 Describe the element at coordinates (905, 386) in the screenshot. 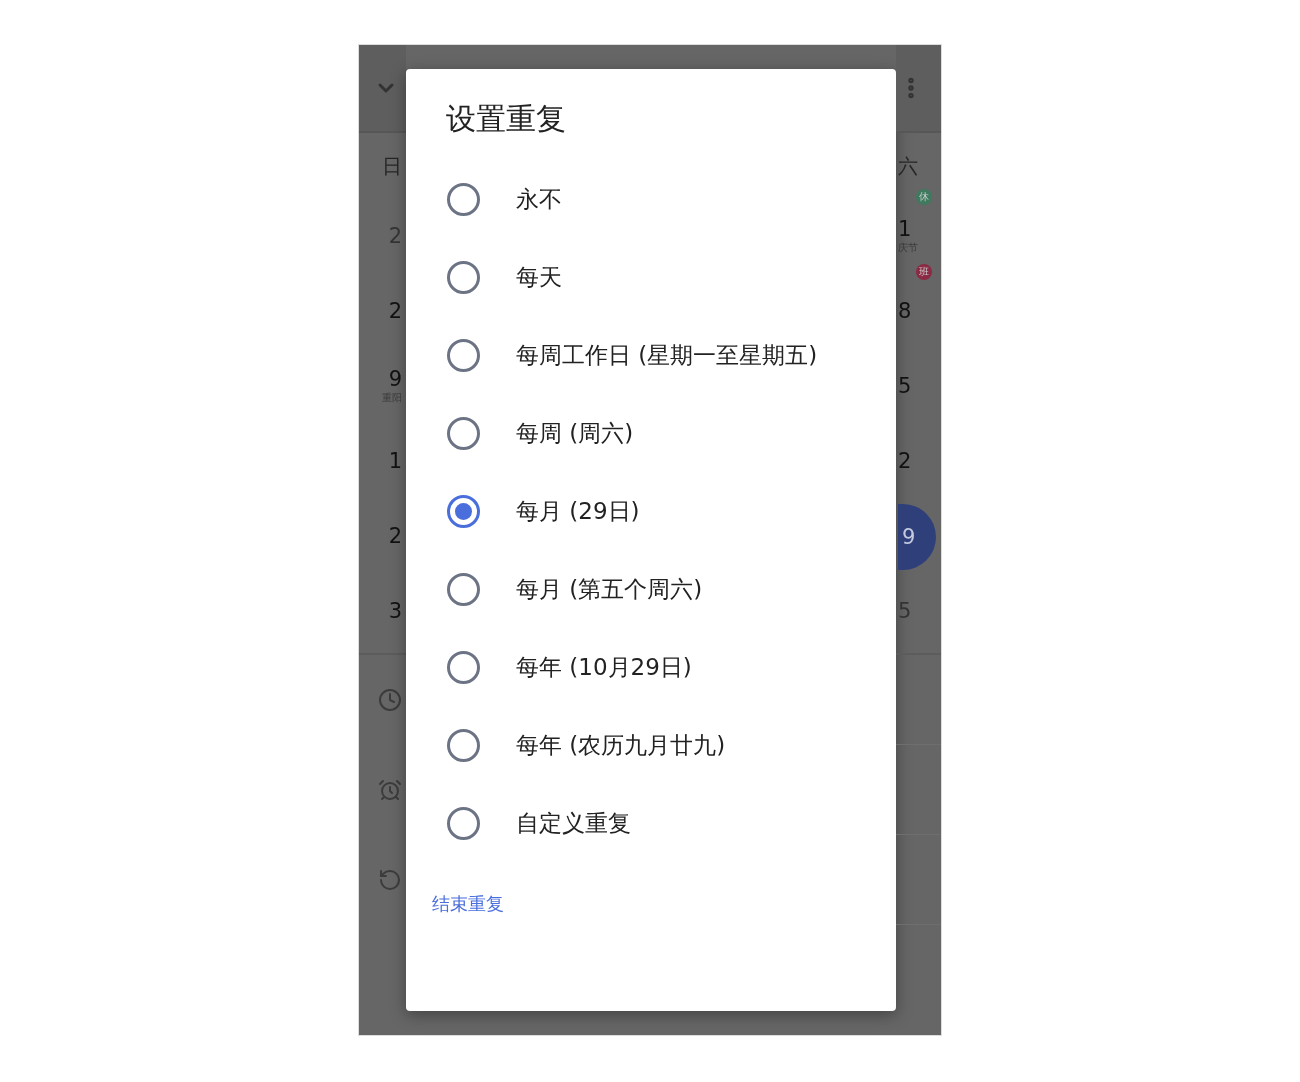

I see `date-number: 5` at that location.